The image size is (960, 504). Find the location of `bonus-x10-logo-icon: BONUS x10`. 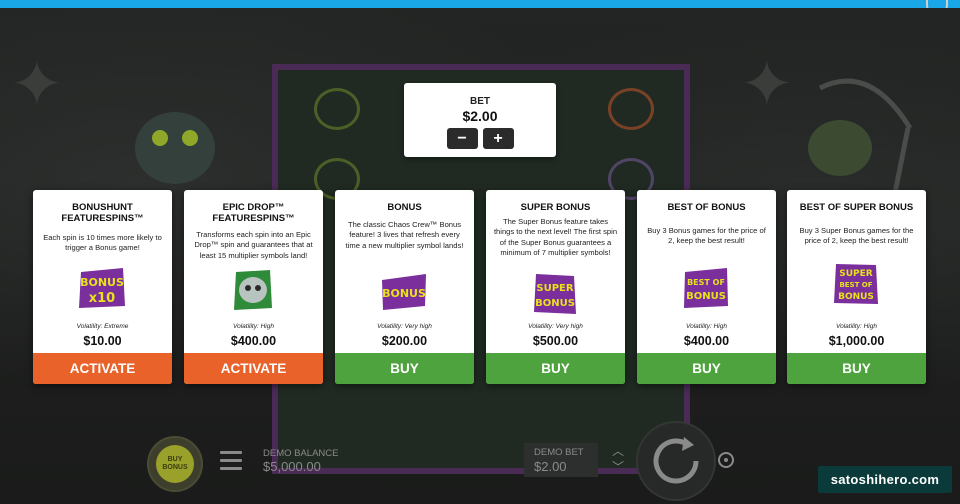

bonus-x10-logo-icon: BONUS x10 is located at coordinates (102, 288).